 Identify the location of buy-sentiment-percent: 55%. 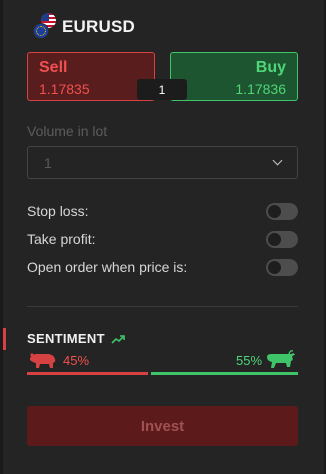
(249, 360).